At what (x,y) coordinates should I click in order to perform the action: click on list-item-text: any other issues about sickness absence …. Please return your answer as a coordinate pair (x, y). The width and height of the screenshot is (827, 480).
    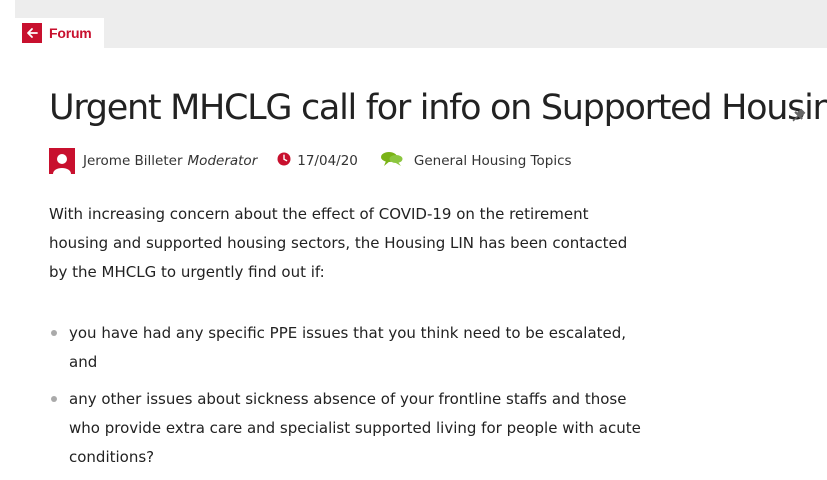
    Looking at the image, I should click on (355, 428).